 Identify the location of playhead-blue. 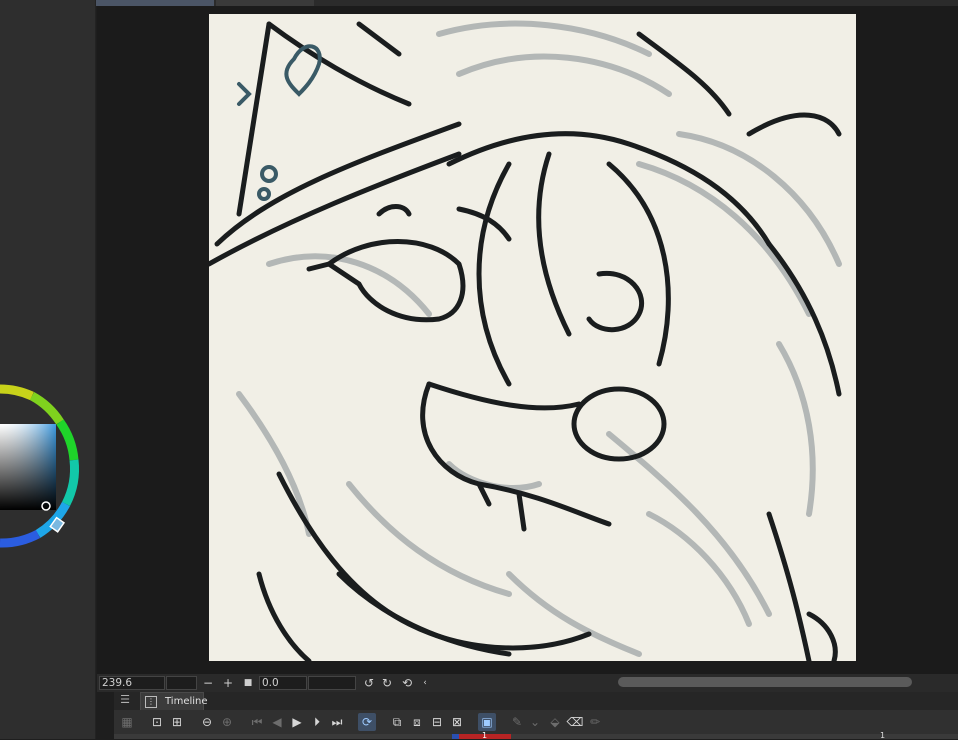
(455, 736).